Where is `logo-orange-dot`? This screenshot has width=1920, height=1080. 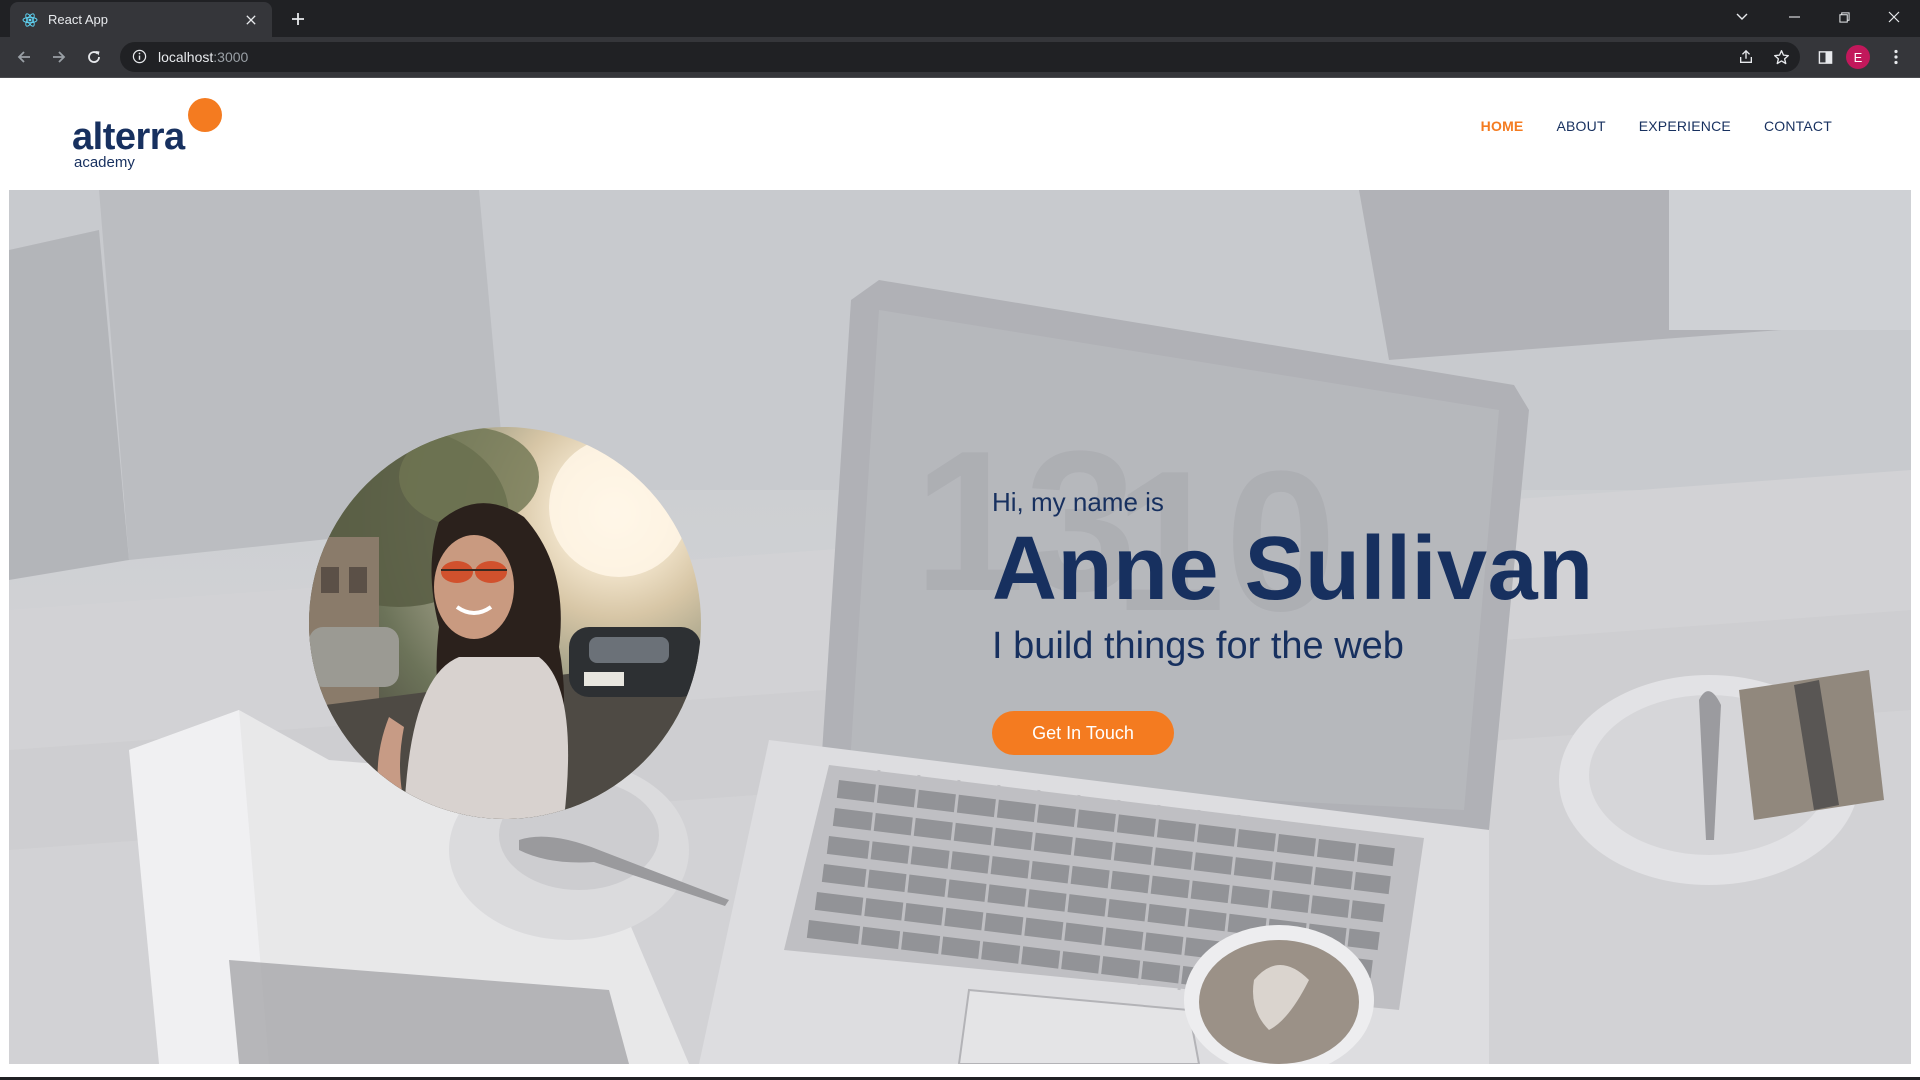
logo-orange-dot is located at coordinates (205, 115).